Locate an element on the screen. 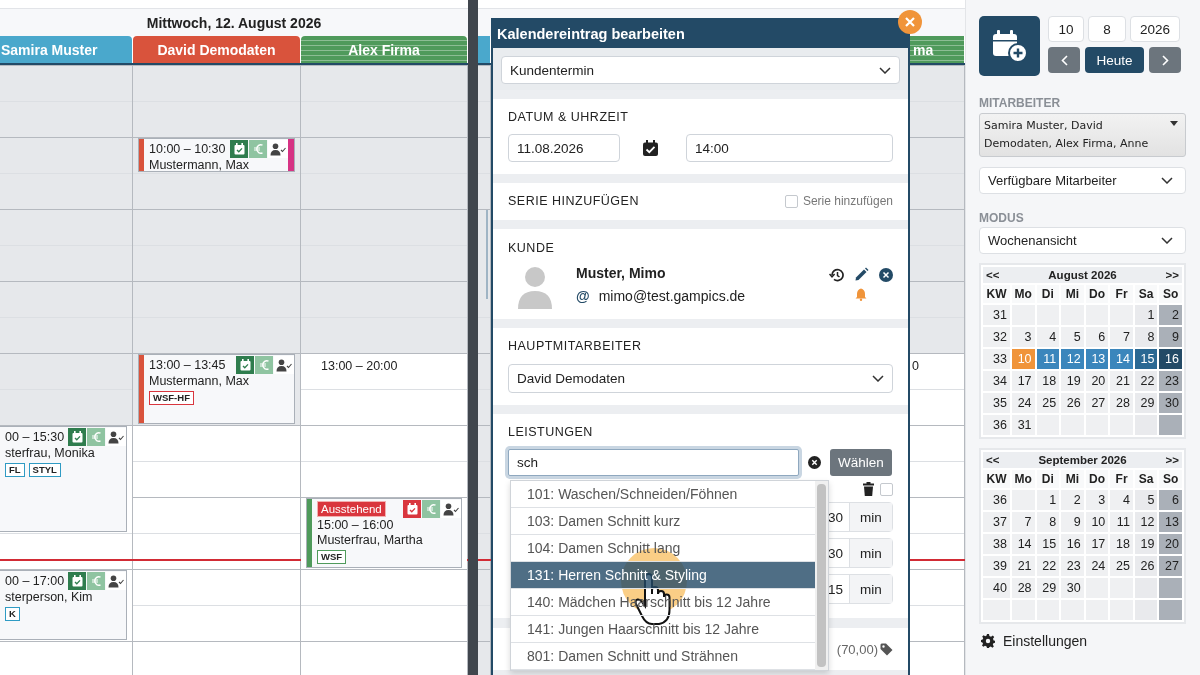  service-search-field: sch is located at coordinates (653, 462).